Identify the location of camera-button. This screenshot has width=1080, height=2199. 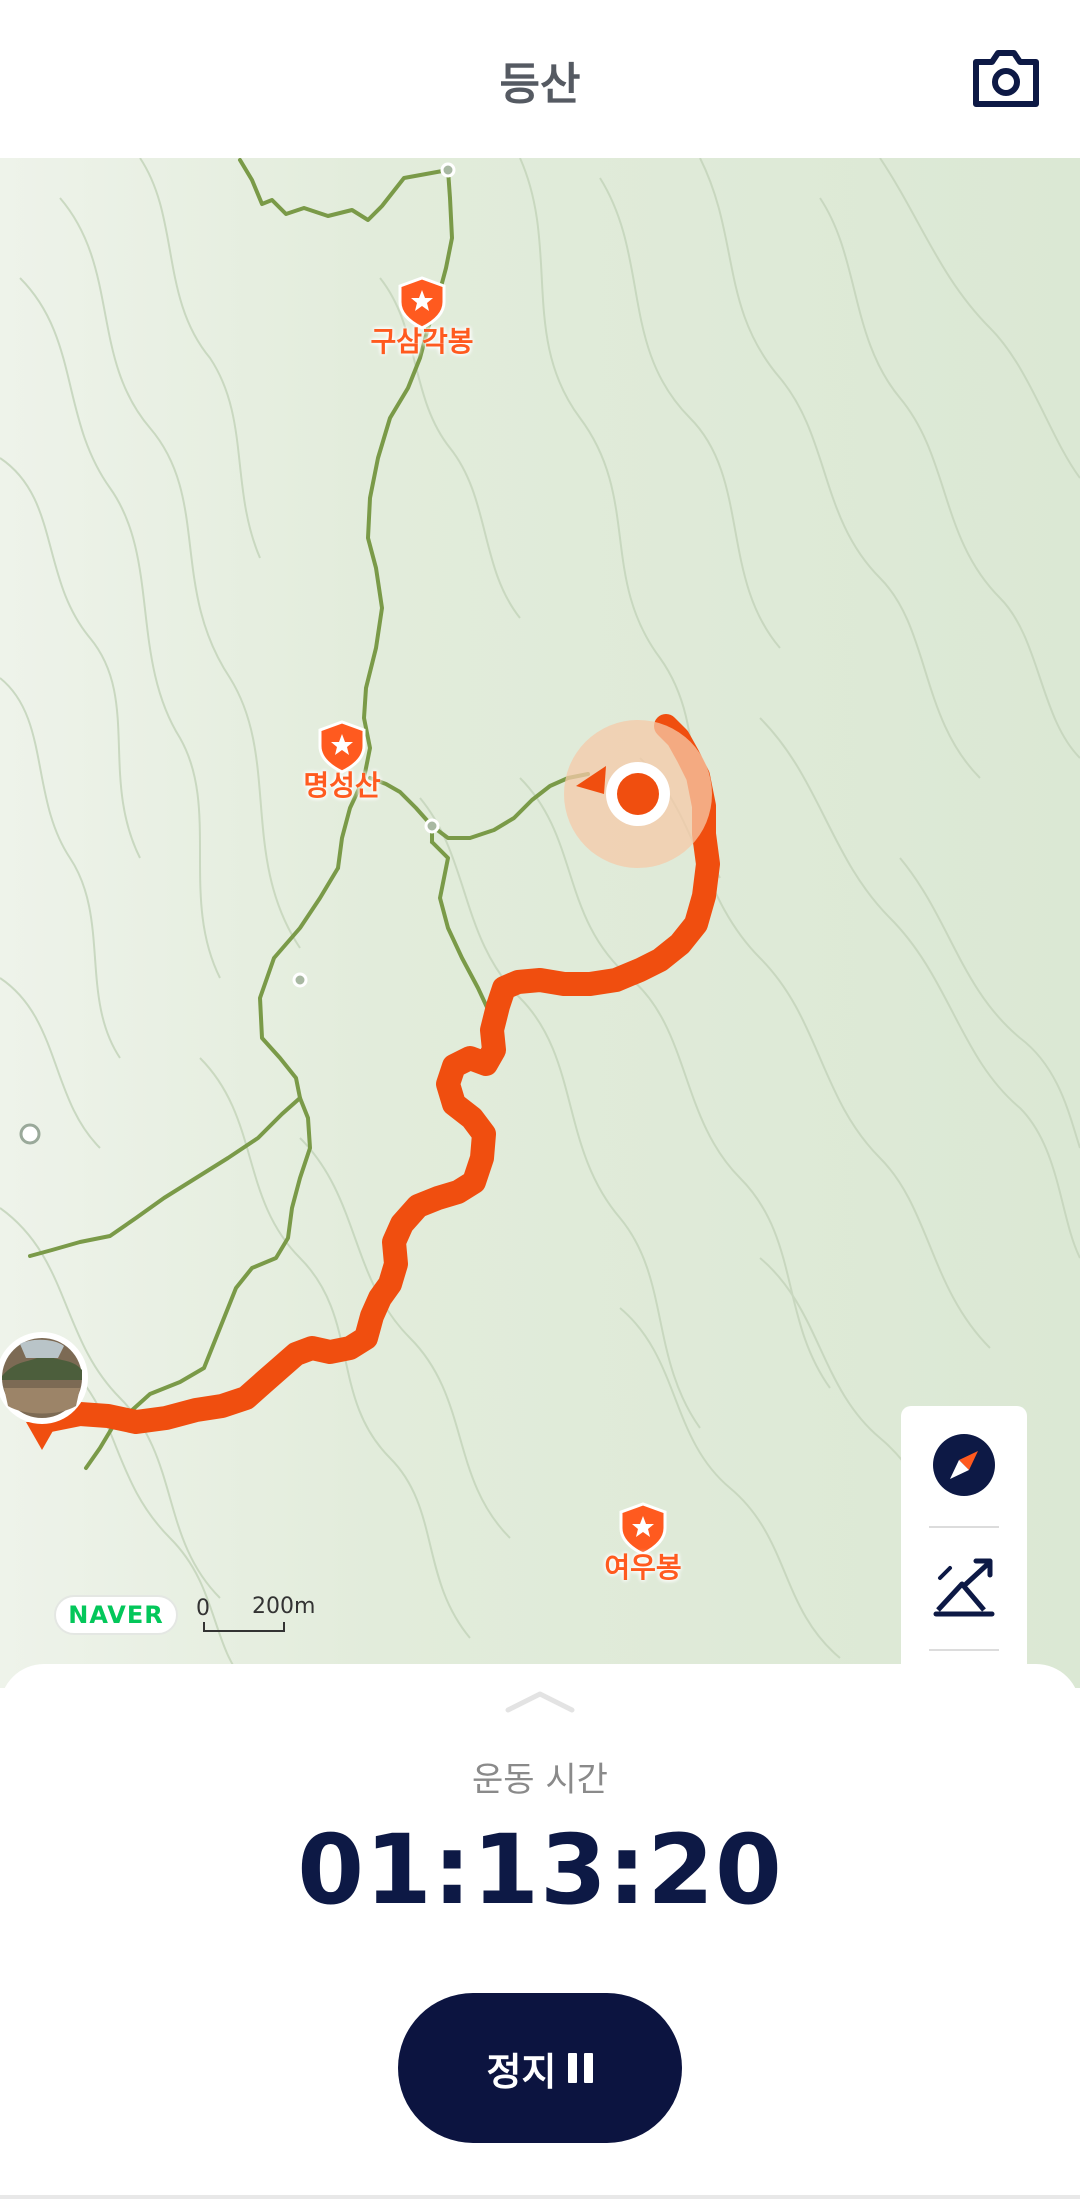
(1006, 78).